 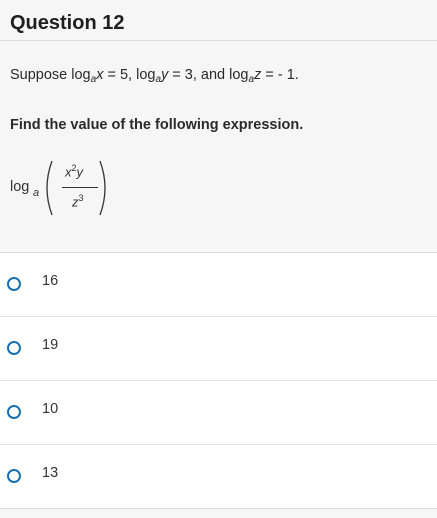 What do you see at coordinates (50, 473) in the screenshot?
I see `answer-option-label: 13` at bounding box center [50, 473].